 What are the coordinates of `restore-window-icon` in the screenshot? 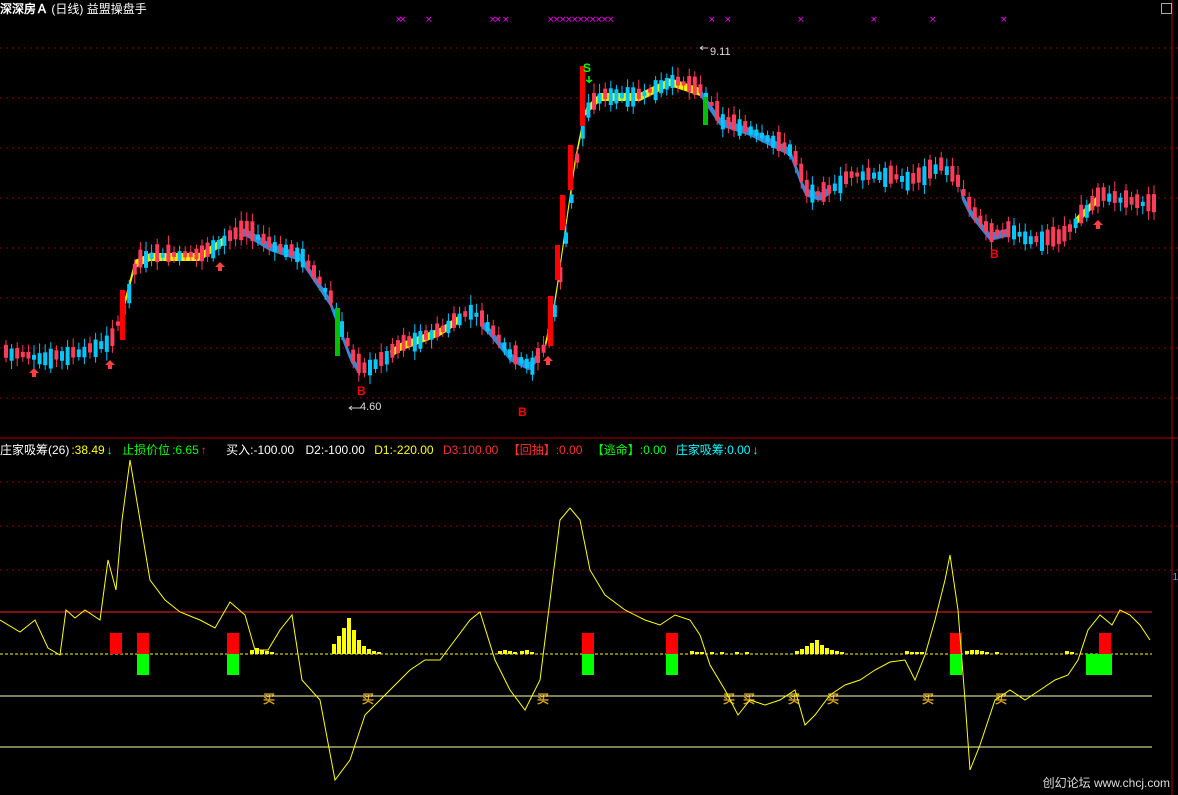 It's located at (1166, 8).